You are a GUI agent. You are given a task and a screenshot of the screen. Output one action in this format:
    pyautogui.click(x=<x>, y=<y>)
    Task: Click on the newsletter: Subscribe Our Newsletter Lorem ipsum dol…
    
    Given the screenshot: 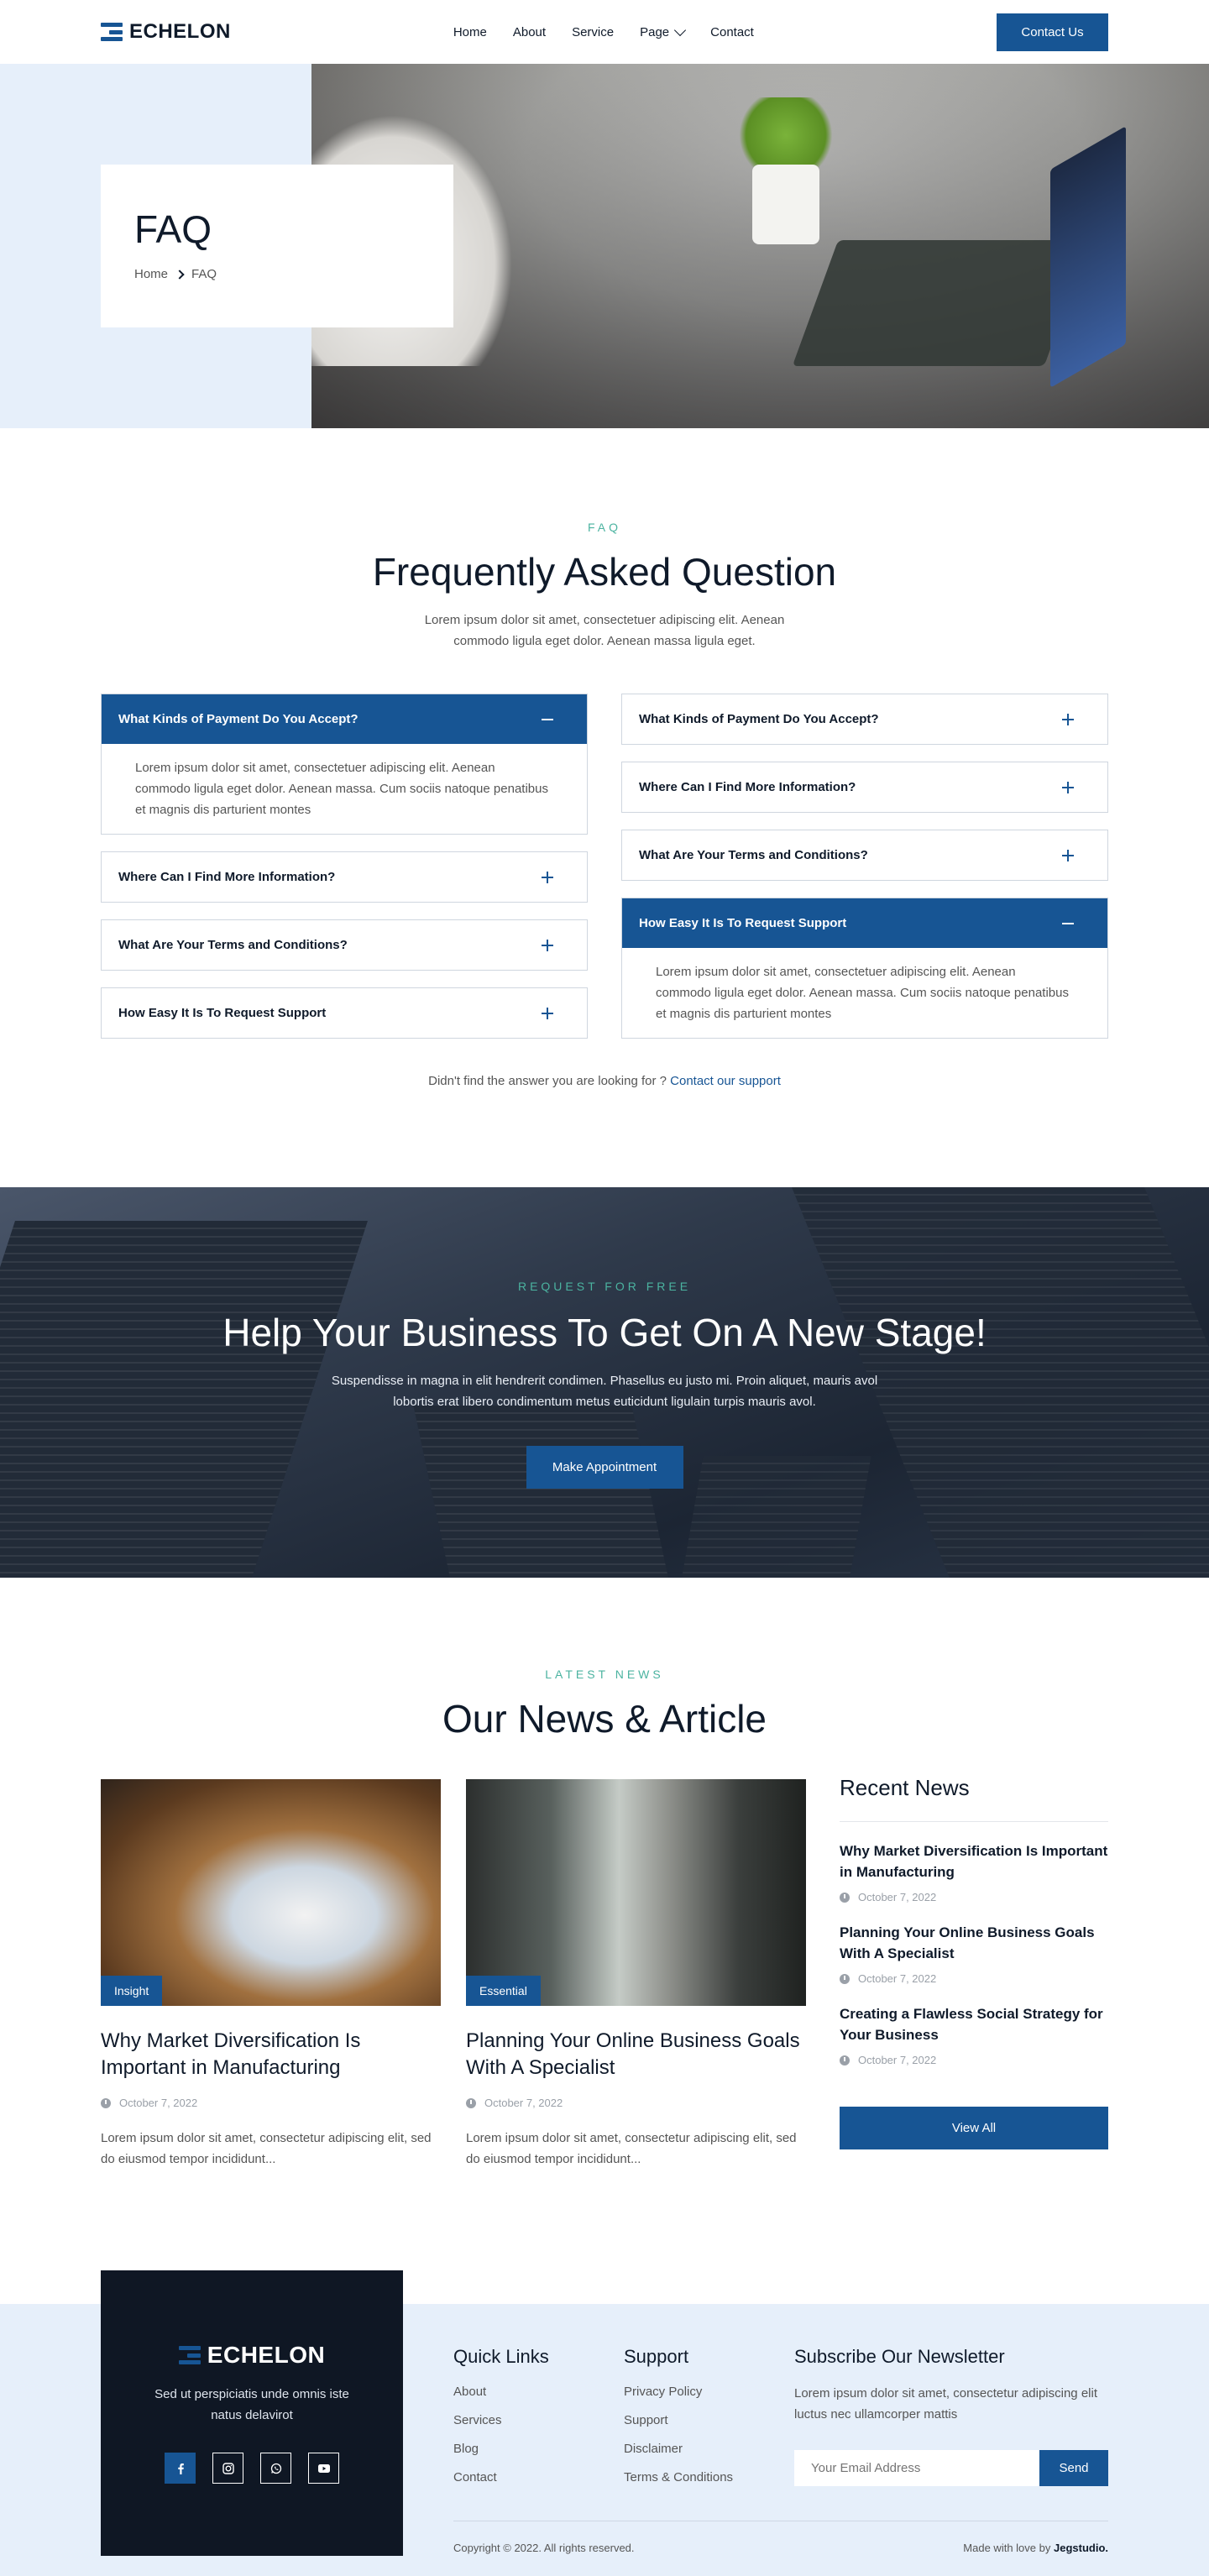 What is the action you would take?
    pyautogui.click(x=951, y=2422)
    